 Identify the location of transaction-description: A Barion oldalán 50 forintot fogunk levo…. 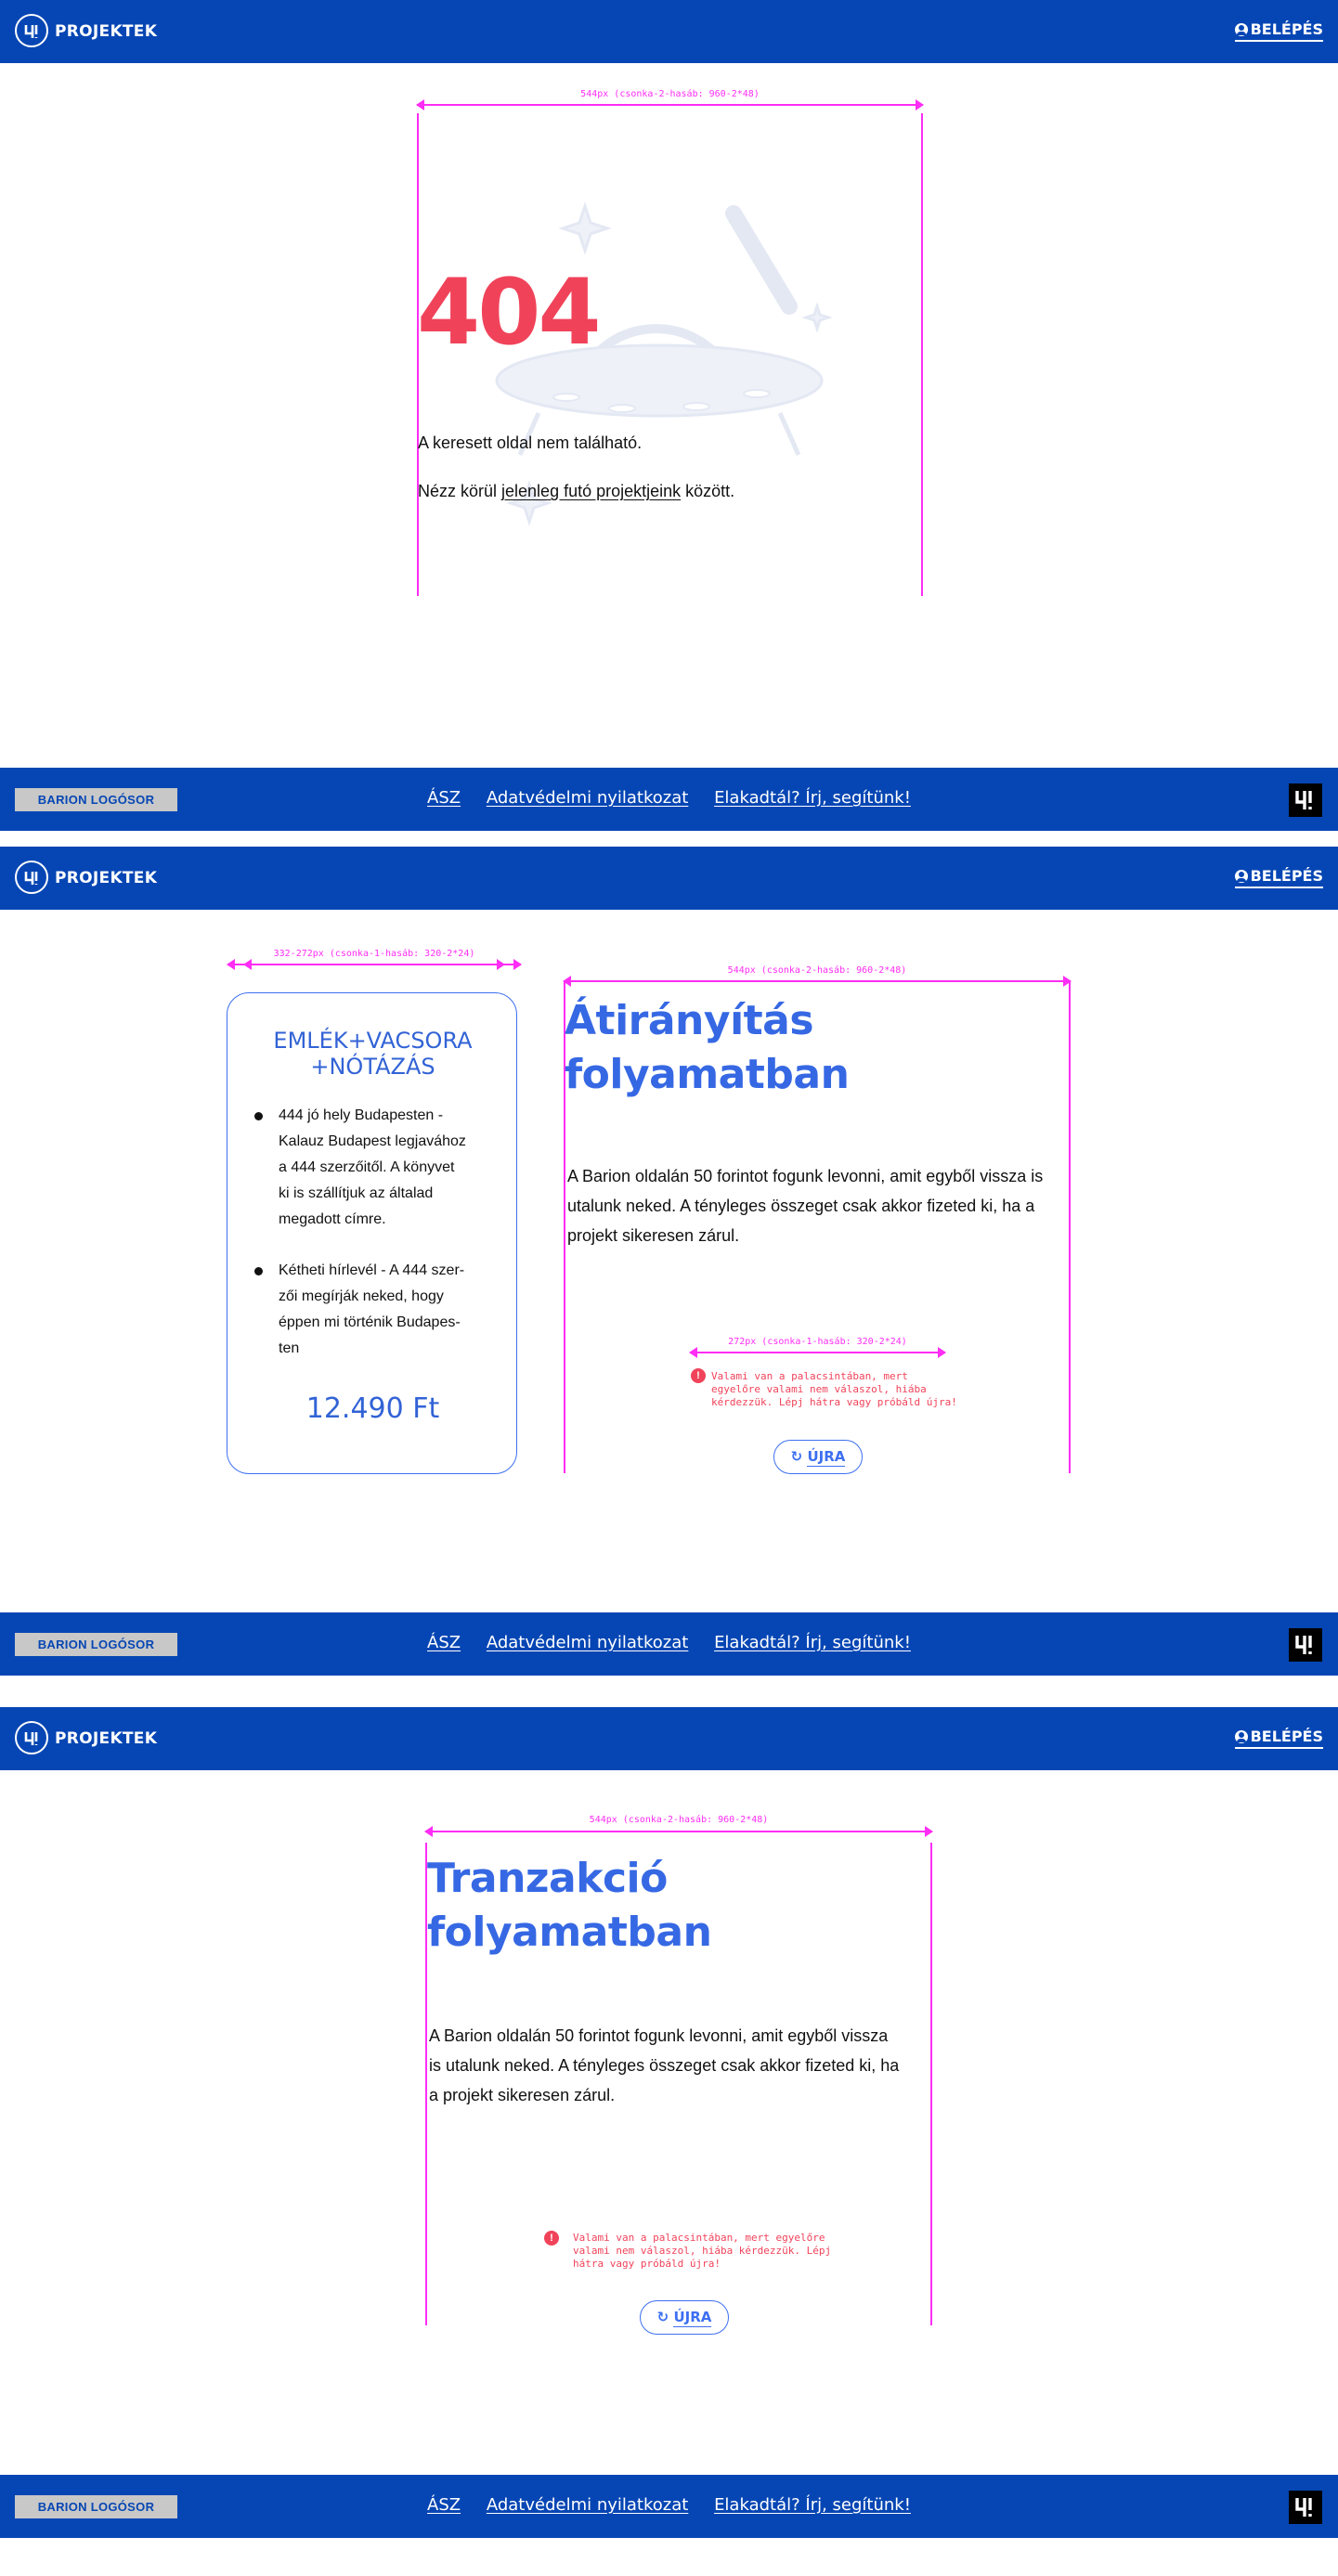
(664, 2065).